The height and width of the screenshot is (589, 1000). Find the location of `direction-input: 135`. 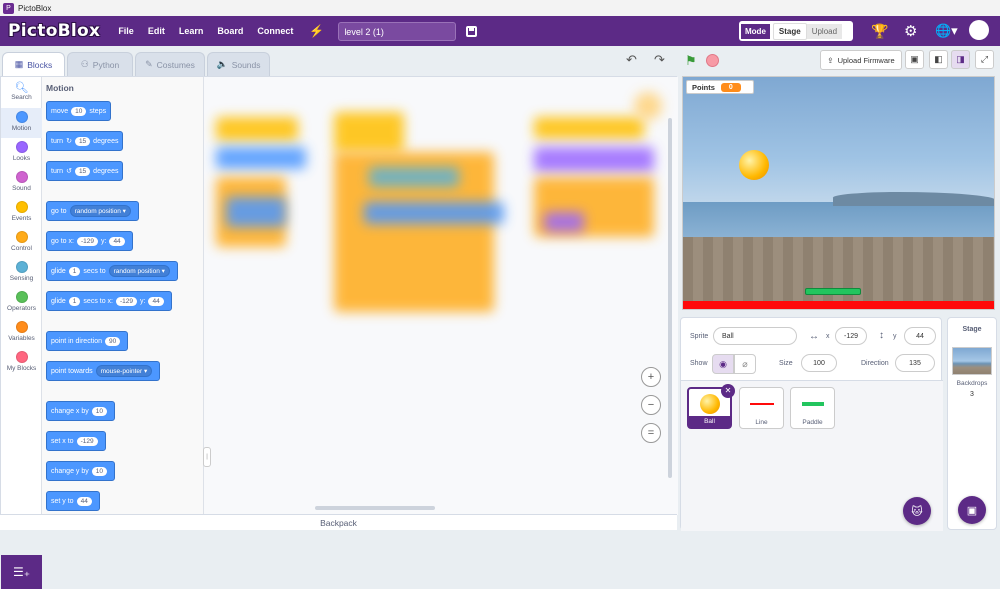

direction-input: 135 is located at coordinates (915, 363).